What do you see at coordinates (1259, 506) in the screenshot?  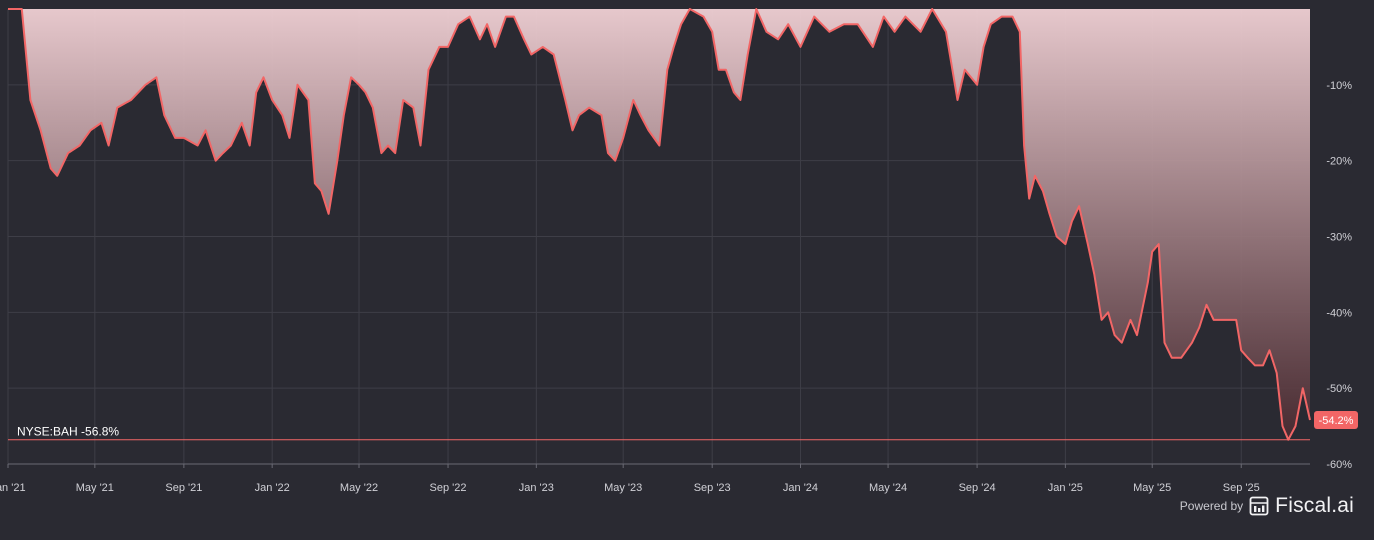 I see `fiscal-logo-icon` at bounding box center [1259, 506].